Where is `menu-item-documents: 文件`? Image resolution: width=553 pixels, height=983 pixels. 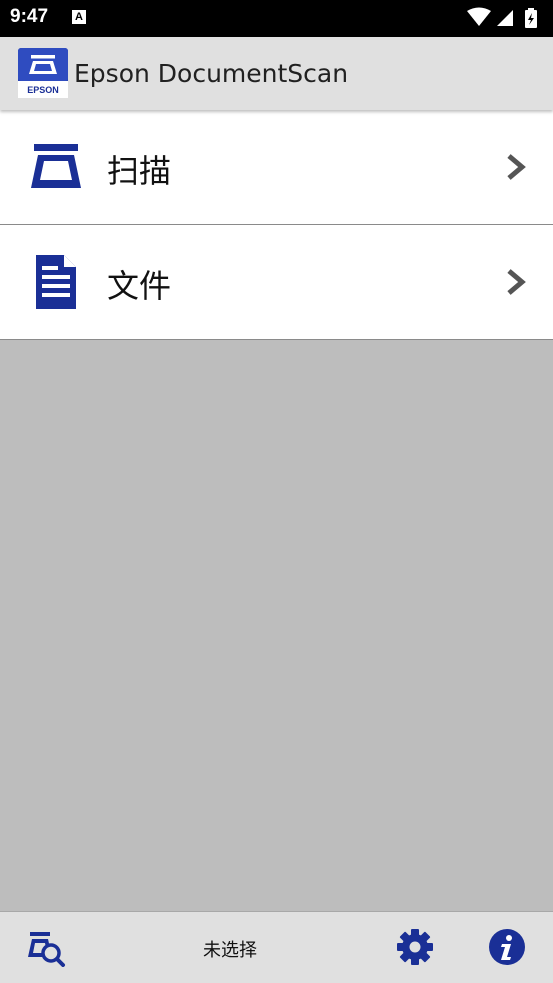
menu-item-documents: 文件 is located at coordinates (276, 282).